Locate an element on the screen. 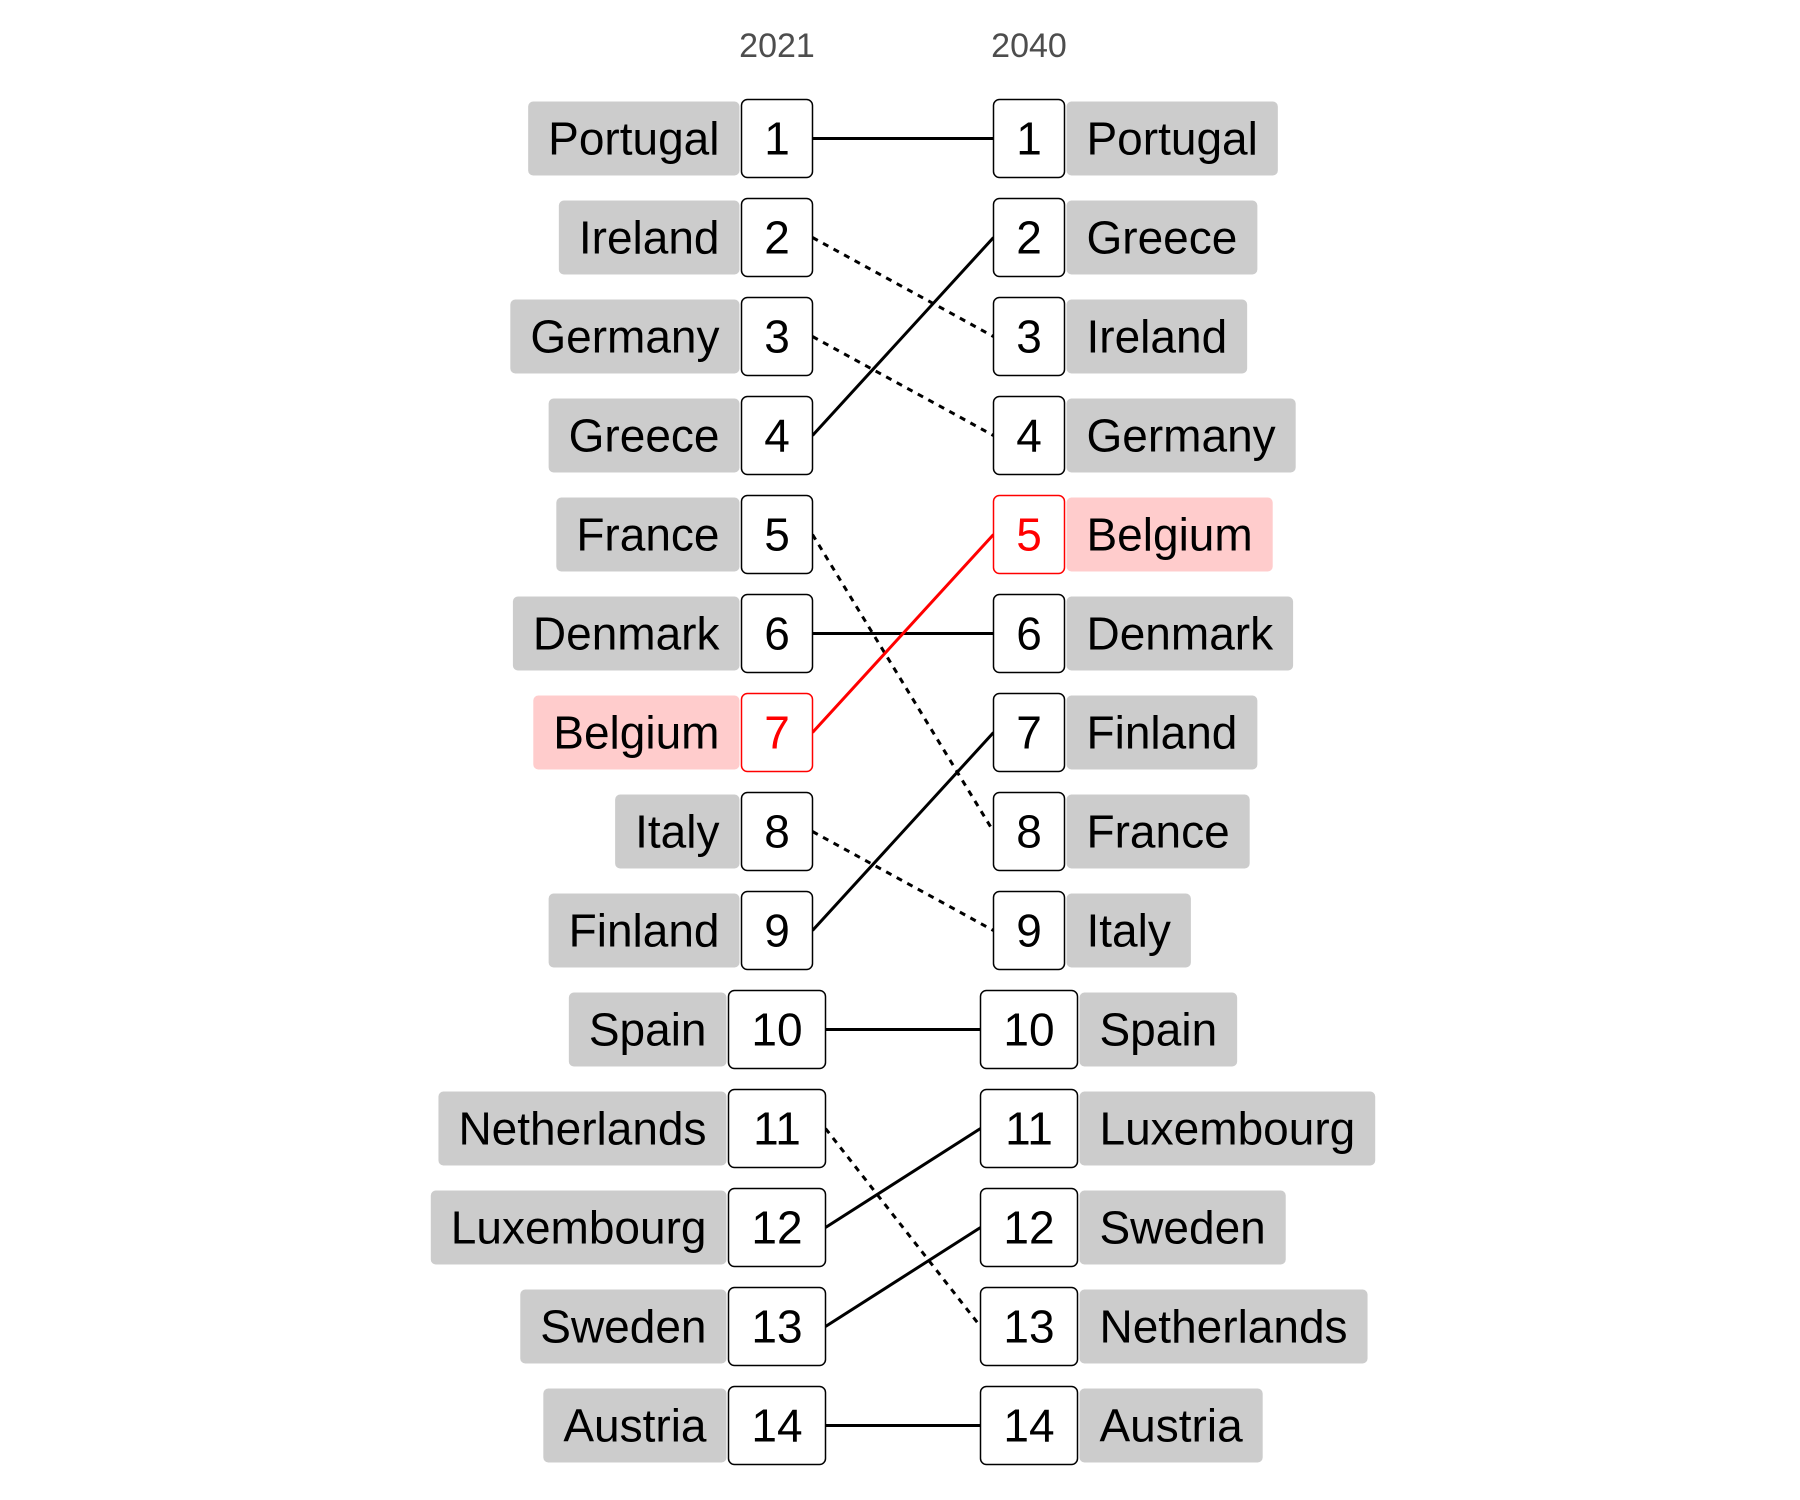  country-label-left-spain: Spain is located at coordinates (648, 1030).